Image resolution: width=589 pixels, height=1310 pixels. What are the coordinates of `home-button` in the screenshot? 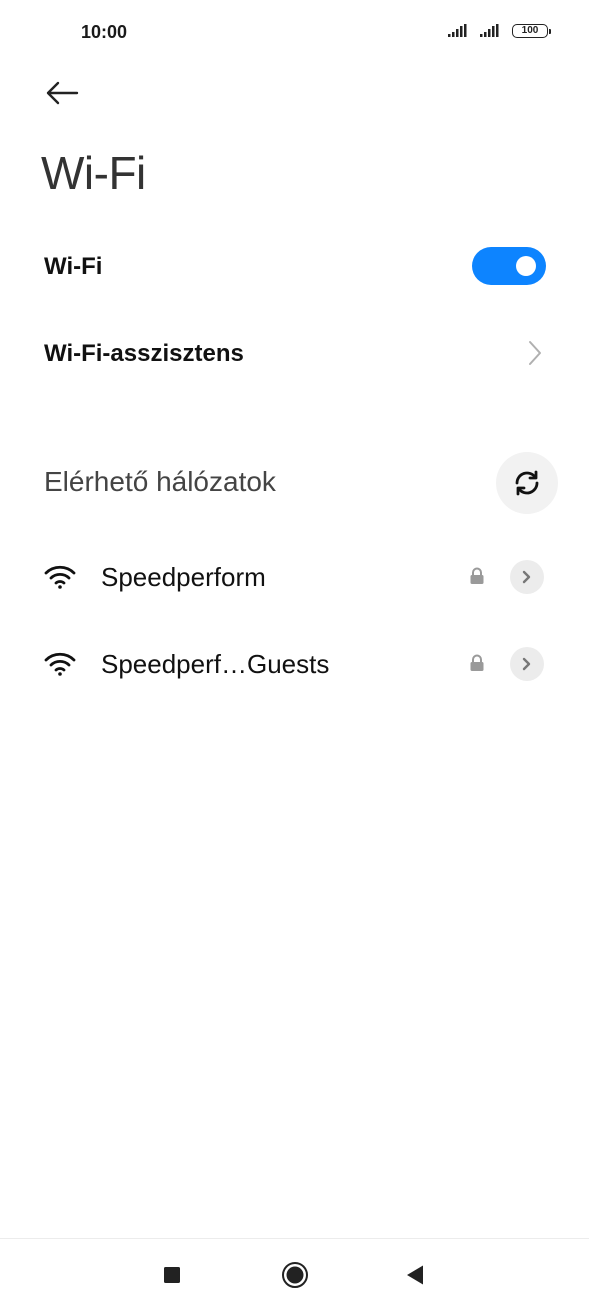 It's located at (295, 1274).